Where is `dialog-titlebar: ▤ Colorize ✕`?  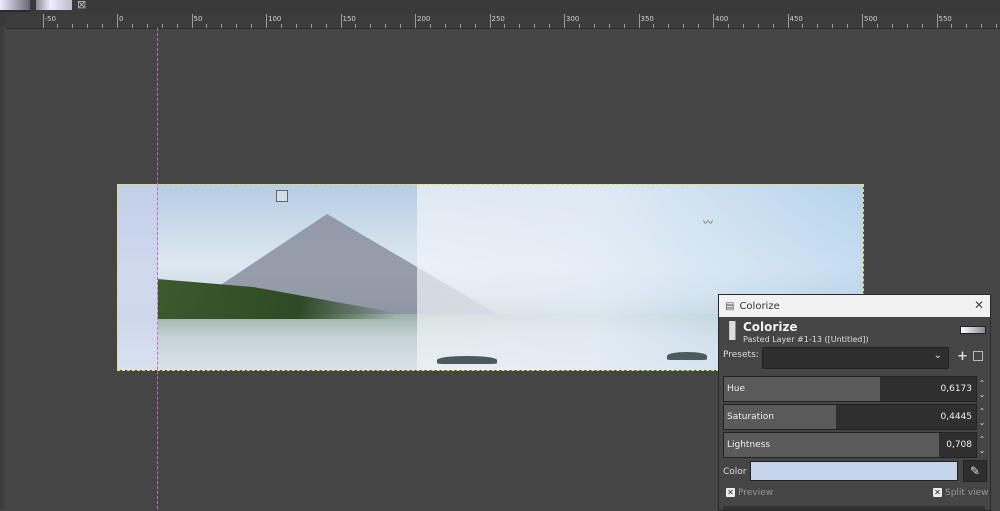 dialog-titlebar: ▤ Colorize ✕ is located at coordinates (854, 306).